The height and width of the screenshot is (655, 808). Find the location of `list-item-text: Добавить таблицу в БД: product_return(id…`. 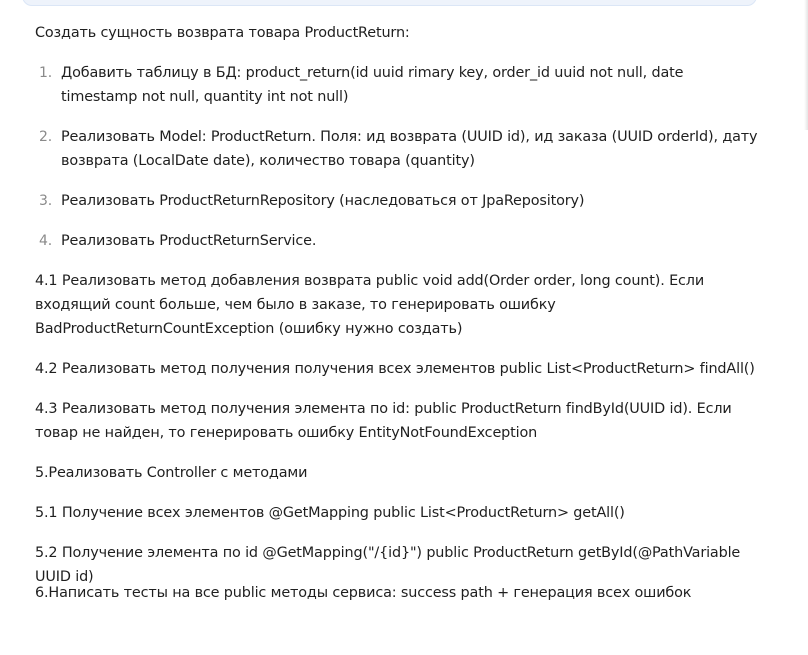

list-item-text: Добавить таблицу в БД: product_return(id… is located at coordinates (372, 85).